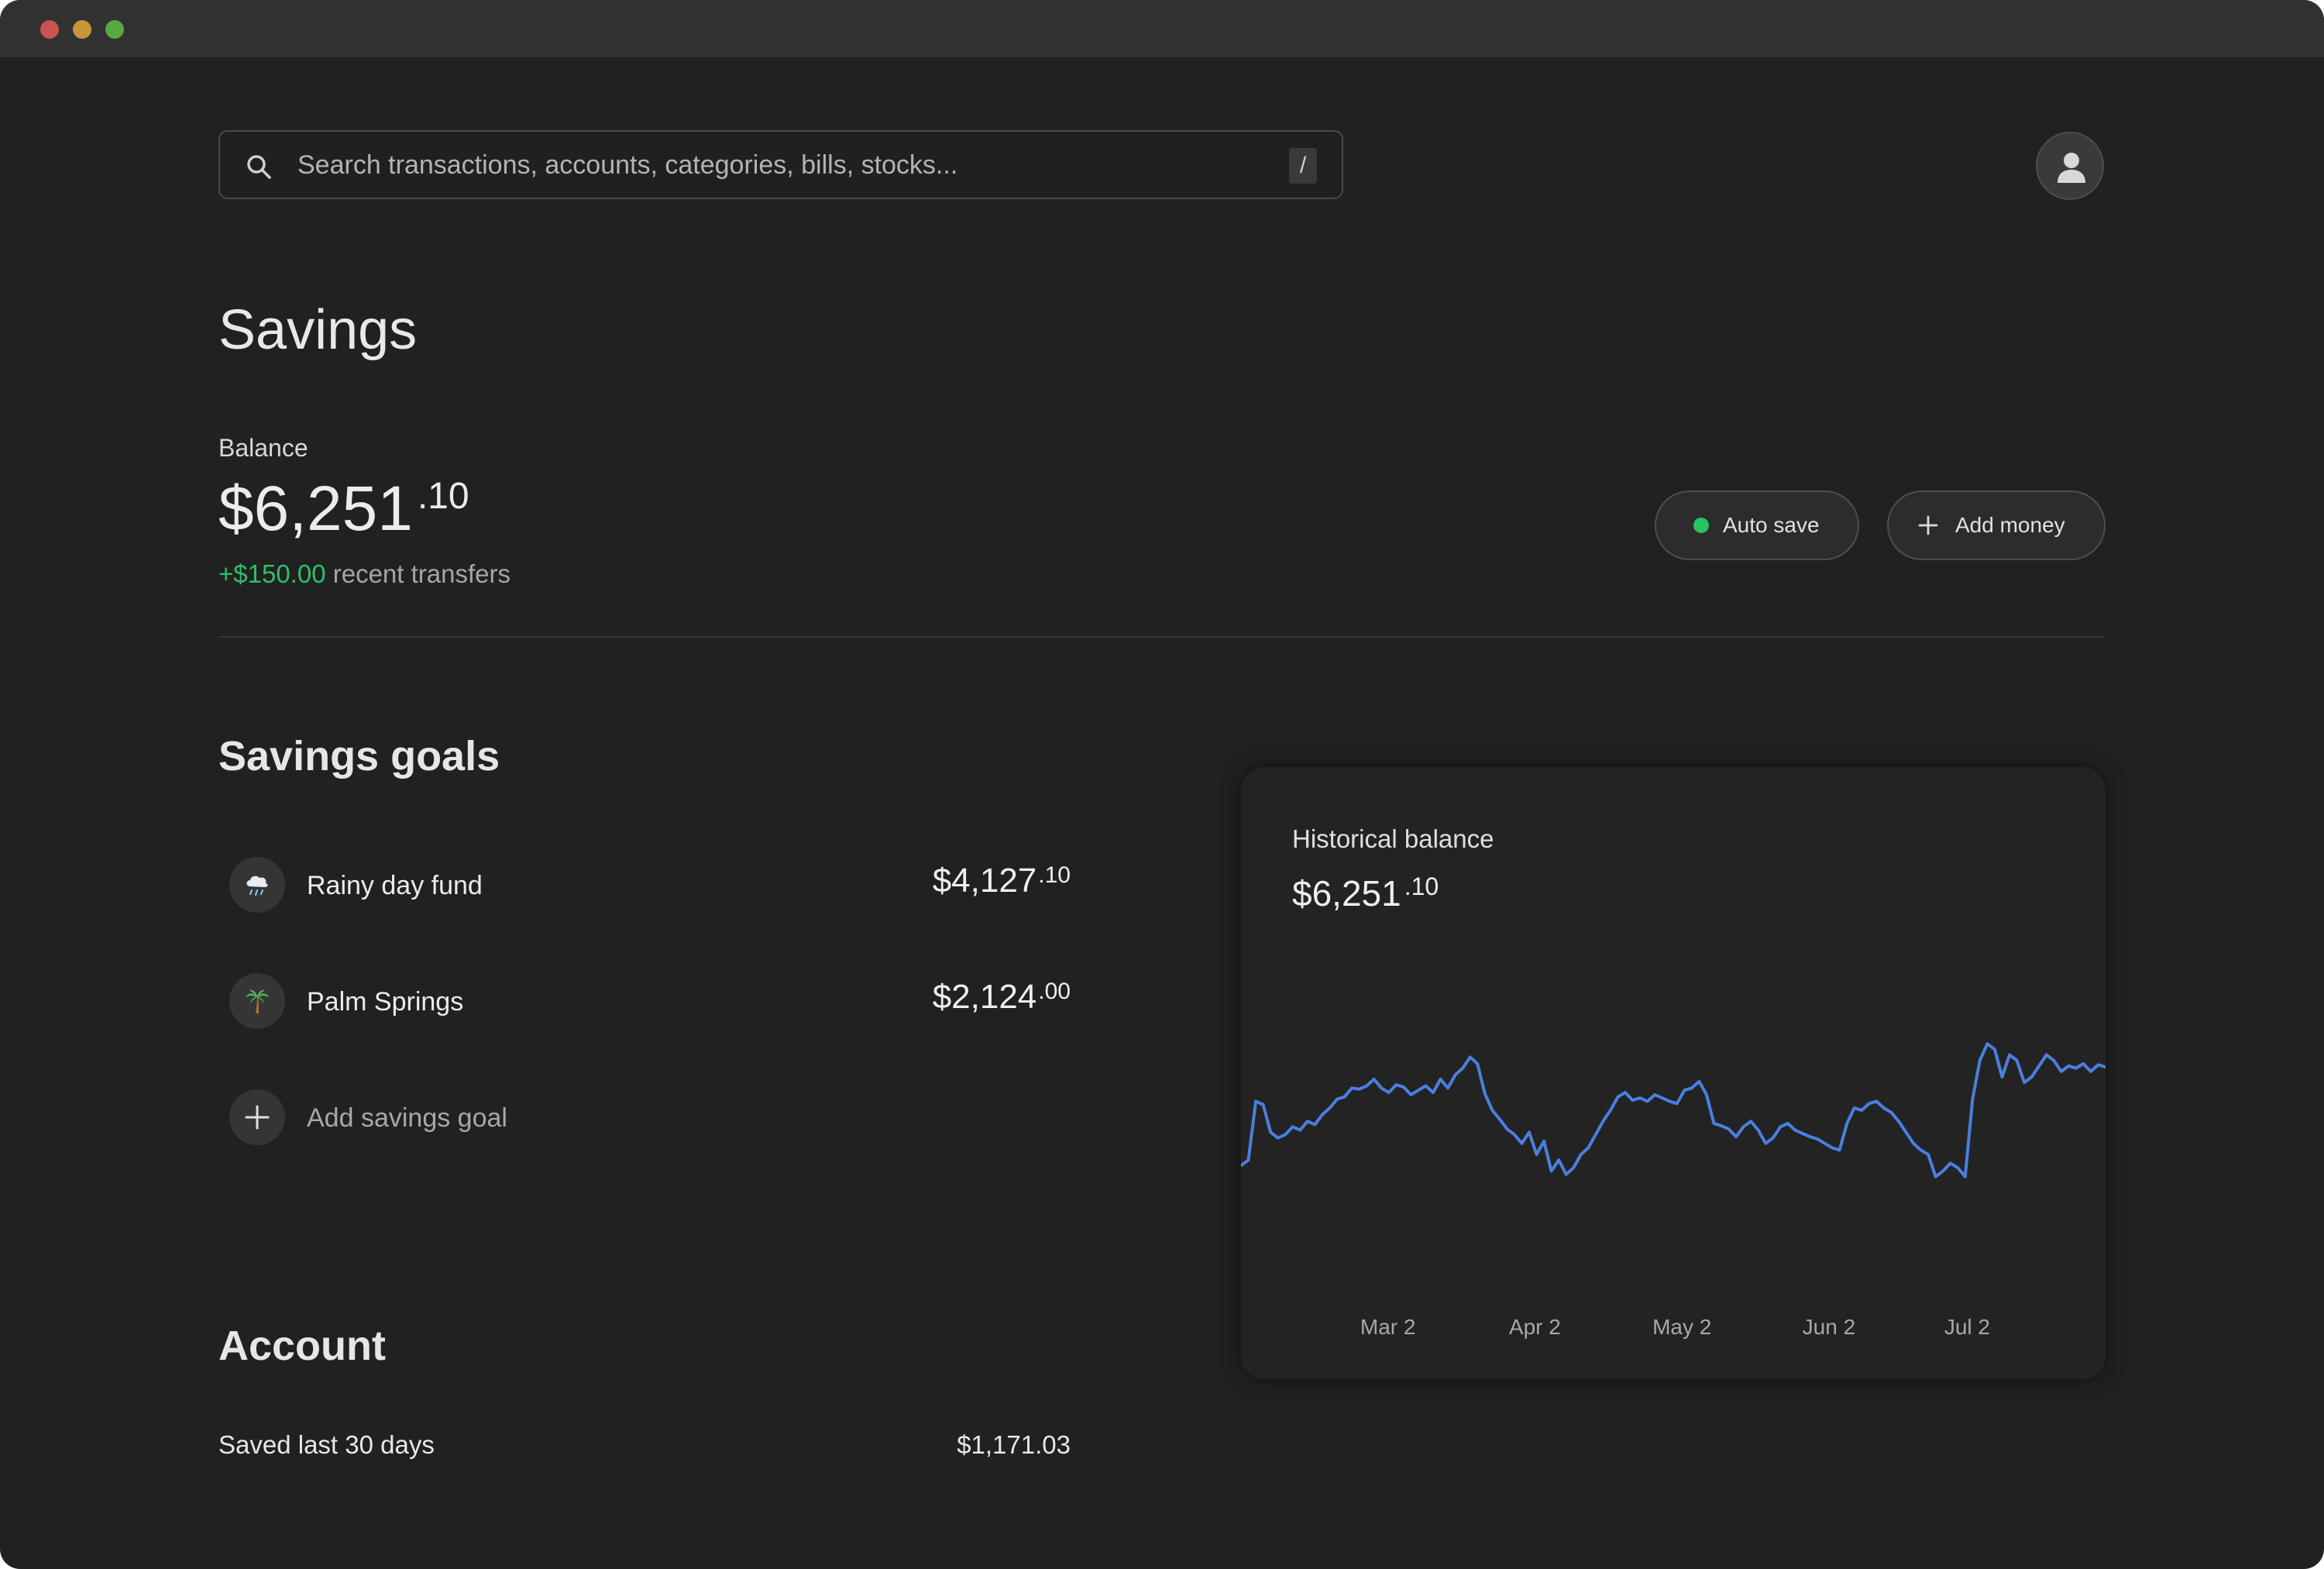 This screenshot has height=1569, width=2324. I want to click on balance-cents: .10, so click(443, 497).